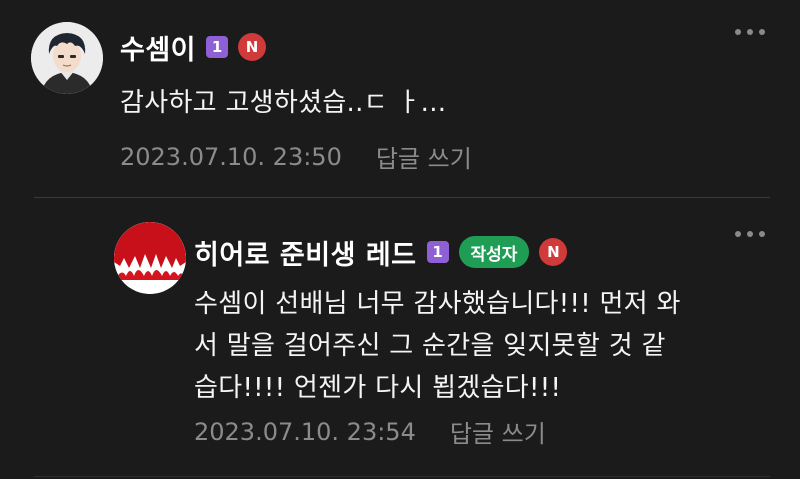  I want to click on author-name: 히어로 준비생 레드, so click(305, 252).